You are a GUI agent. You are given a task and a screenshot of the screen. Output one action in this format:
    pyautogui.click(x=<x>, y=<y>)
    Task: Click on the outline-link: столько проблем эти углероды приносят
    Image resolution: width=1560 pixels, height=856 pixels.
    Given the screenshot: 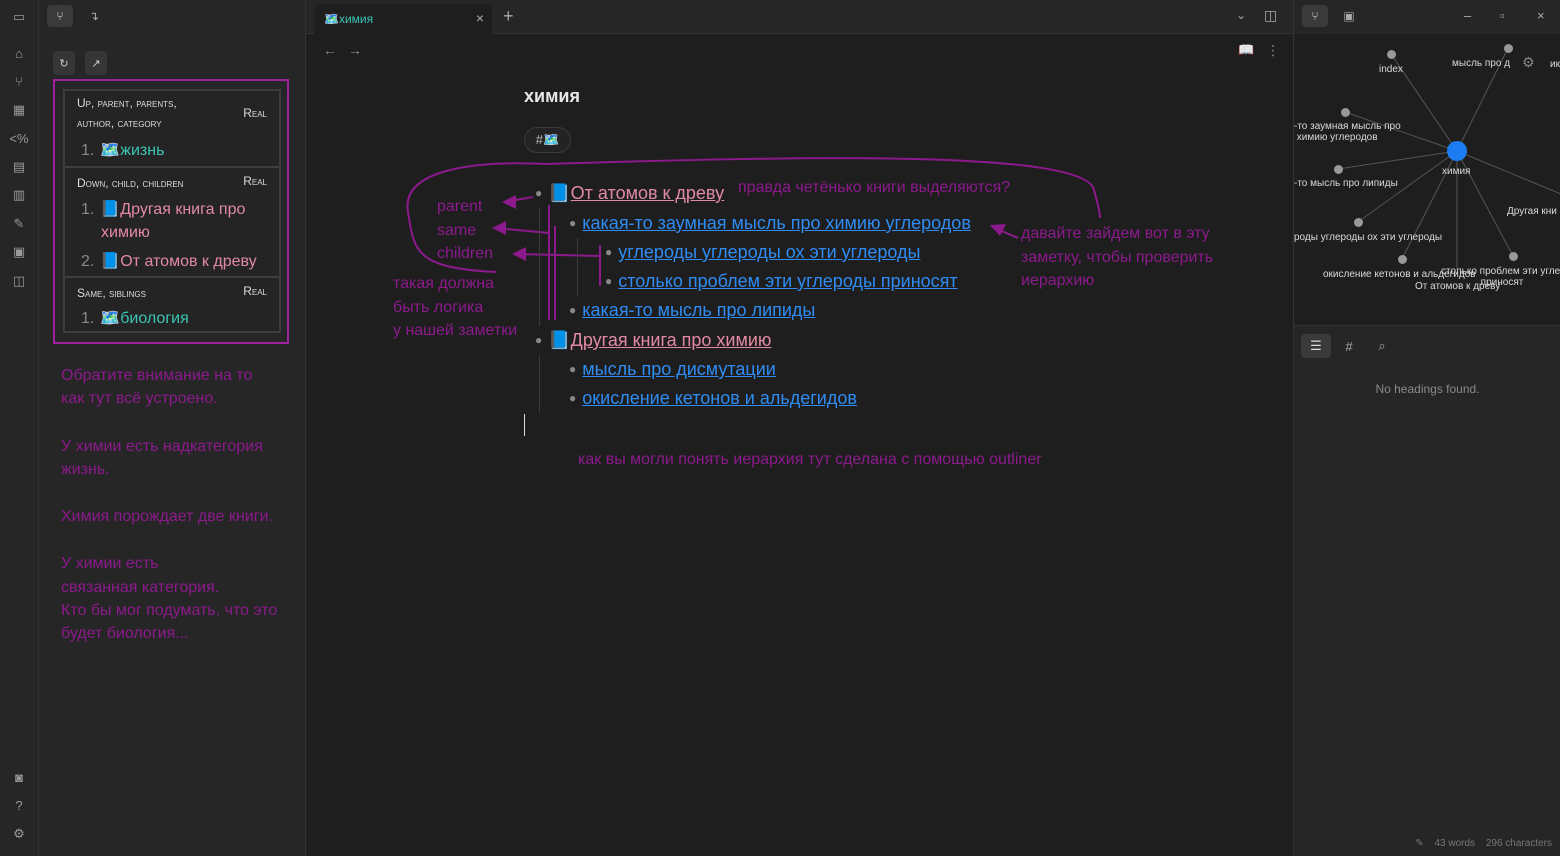 What is the action you would take?
    pyautogui.click(x=787, y=281)
    